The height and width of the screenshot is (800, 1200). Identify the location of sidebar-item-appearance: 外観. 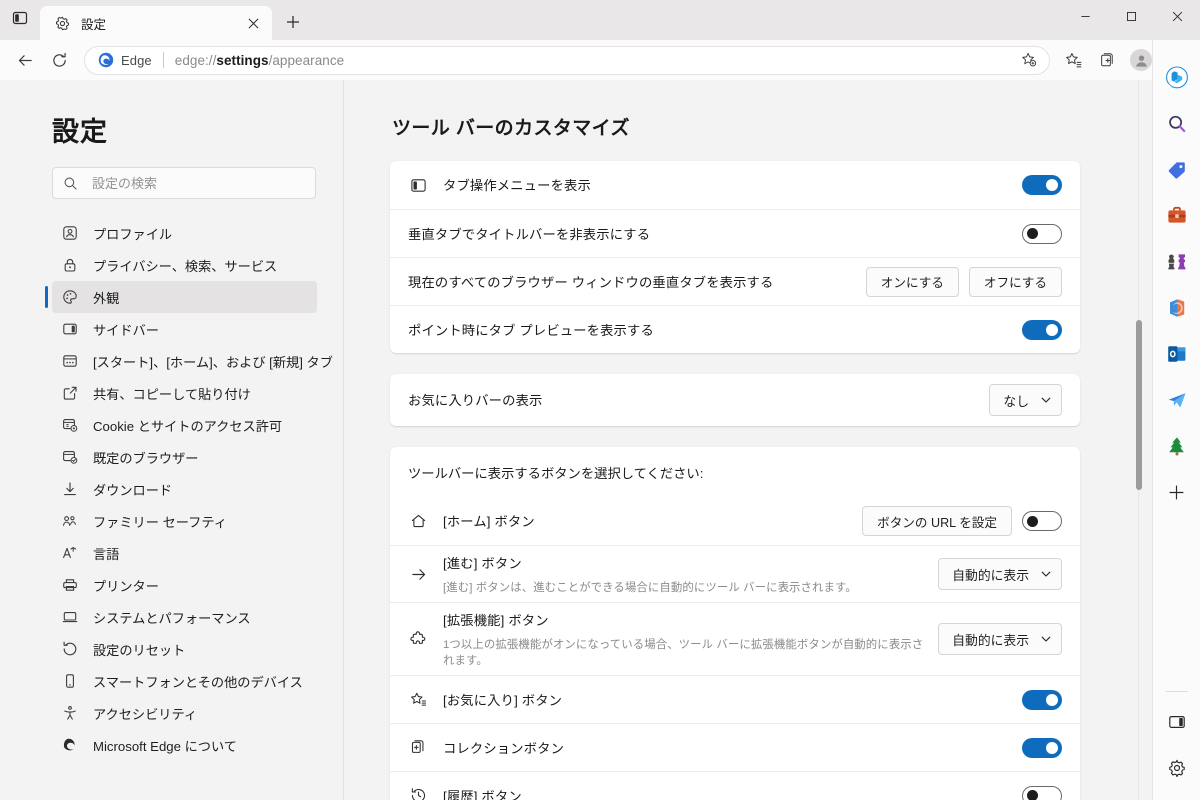
(181, 297).